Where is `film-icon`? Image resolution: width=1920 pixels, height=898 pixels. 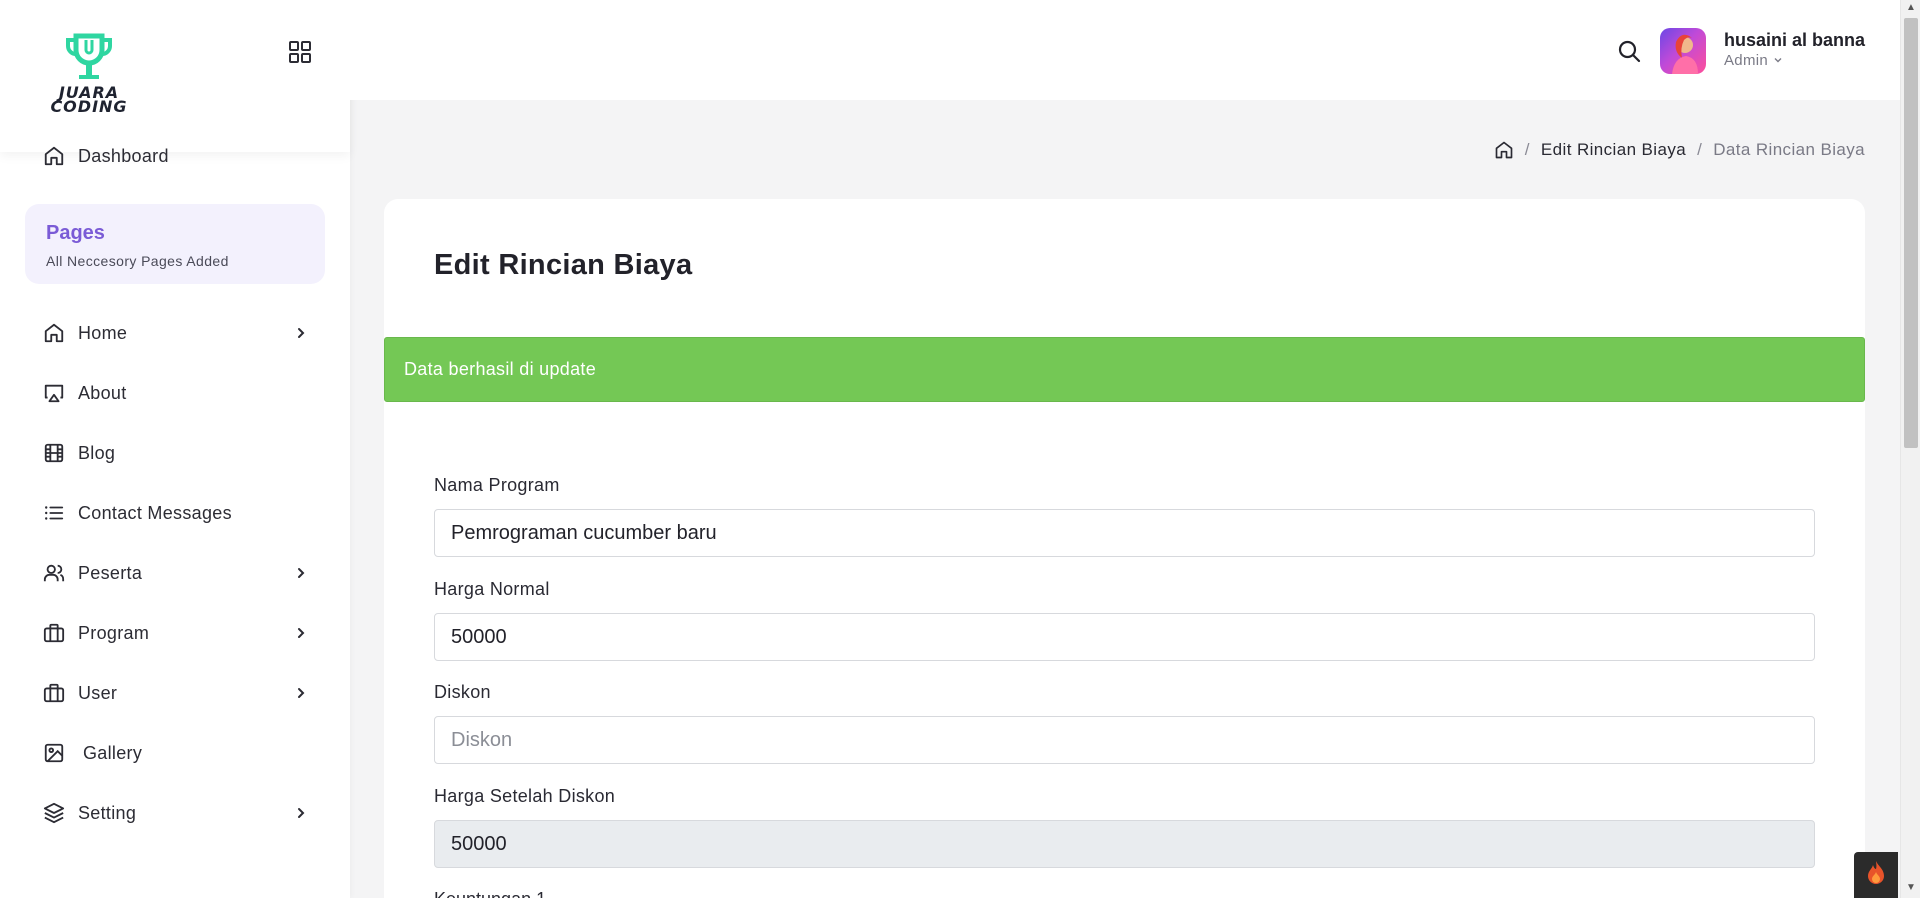
film-icon is located at coordinates (54, 453).